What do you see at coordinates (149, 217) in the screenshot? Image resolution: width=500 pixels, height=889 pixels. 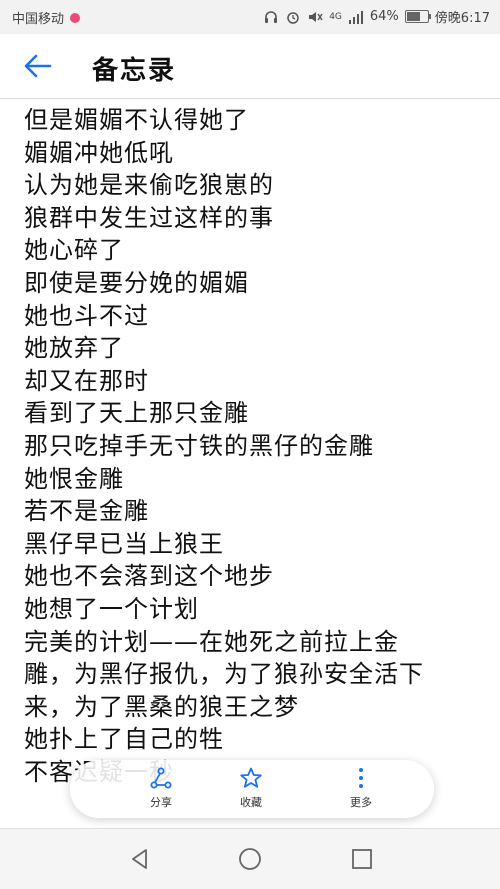 I see `note-line: 狼群中发生过这样的事` at bounding box center [149, 217].